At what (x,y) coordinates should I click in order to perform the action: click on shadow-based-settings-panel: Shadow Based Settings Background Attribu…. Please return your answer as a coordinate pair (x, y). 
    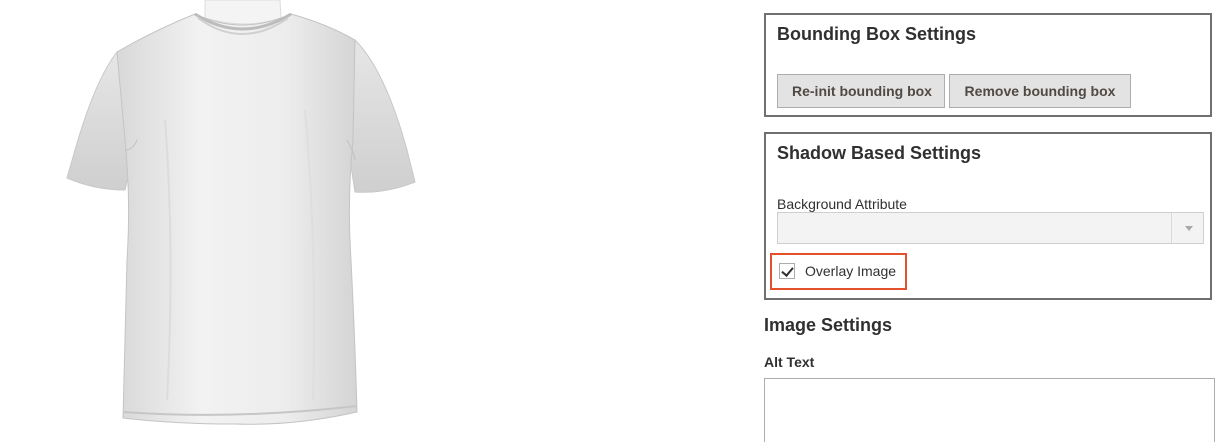
    Looking at the image, I should click on (988, 216).